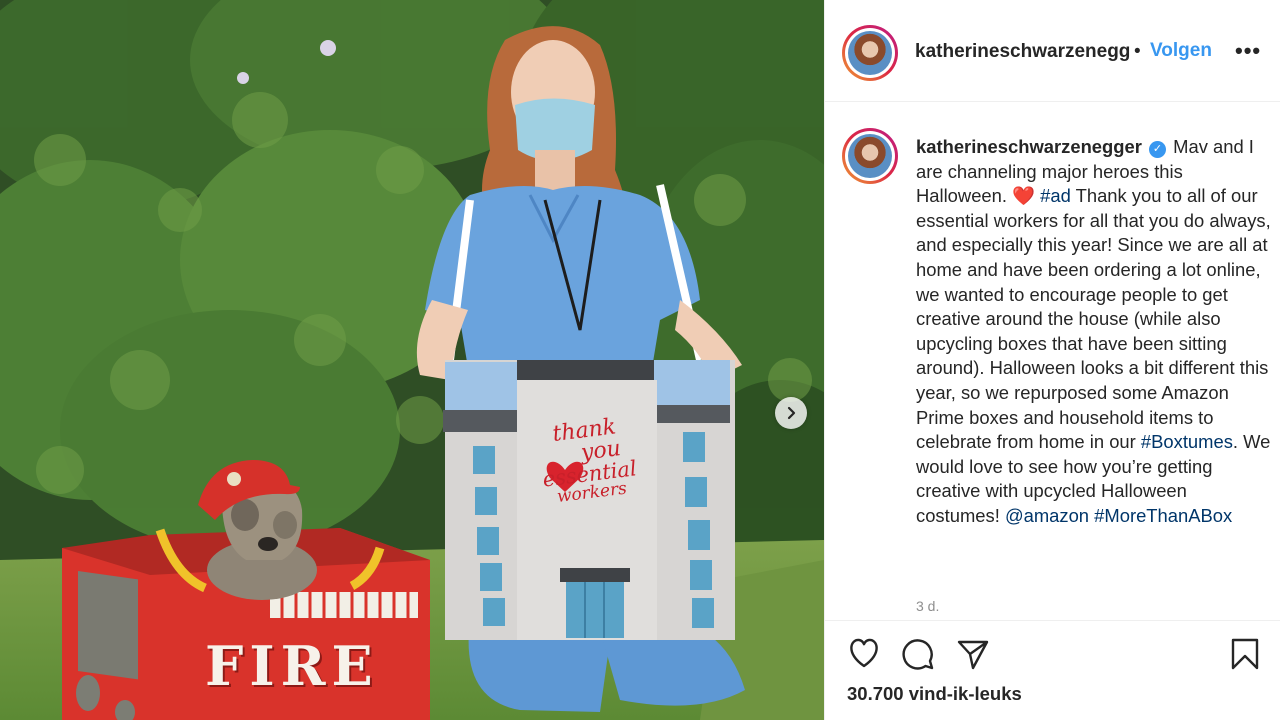 The image size is (1280, 720). What do you see at coordinates (864, 653) in the screenshot?
I see `heart-icon` at bounding box center [864, 653].